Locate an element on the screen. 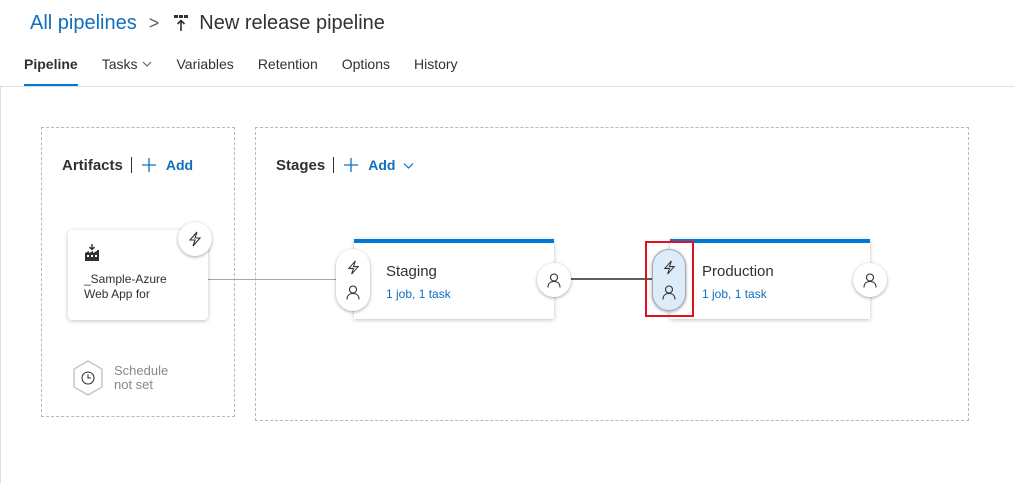  tab-divider is located at coordinates (507, 86).